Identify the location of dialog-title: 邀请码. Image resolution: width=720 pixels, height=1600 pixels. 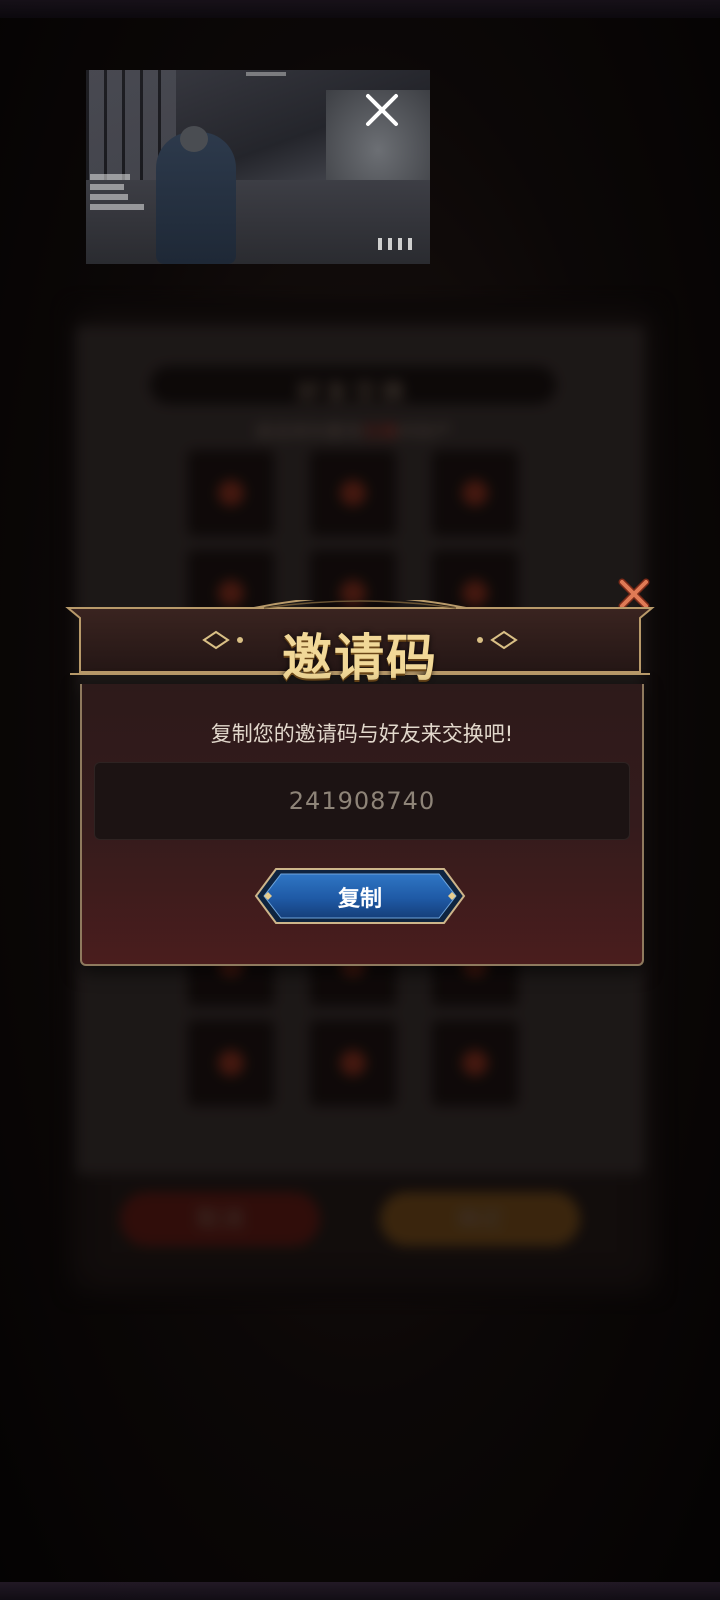
(360, 657).